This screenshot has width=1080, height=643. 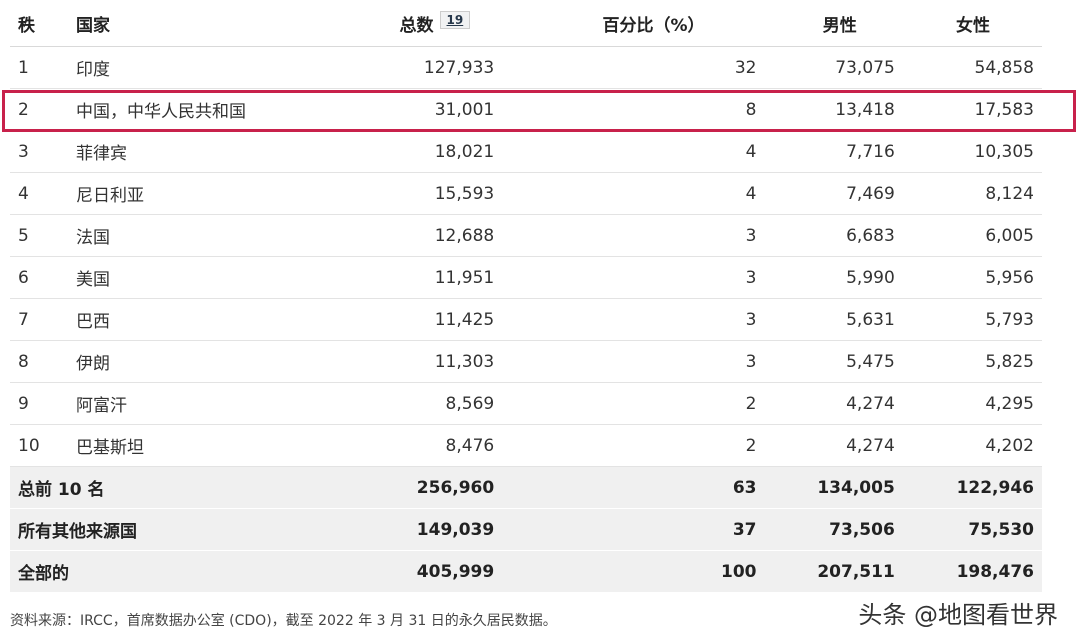 What do you see at coordinates (419, 277) in the screenshot?
I see `cell-total: 11,951` at bounding box center [419, 277].